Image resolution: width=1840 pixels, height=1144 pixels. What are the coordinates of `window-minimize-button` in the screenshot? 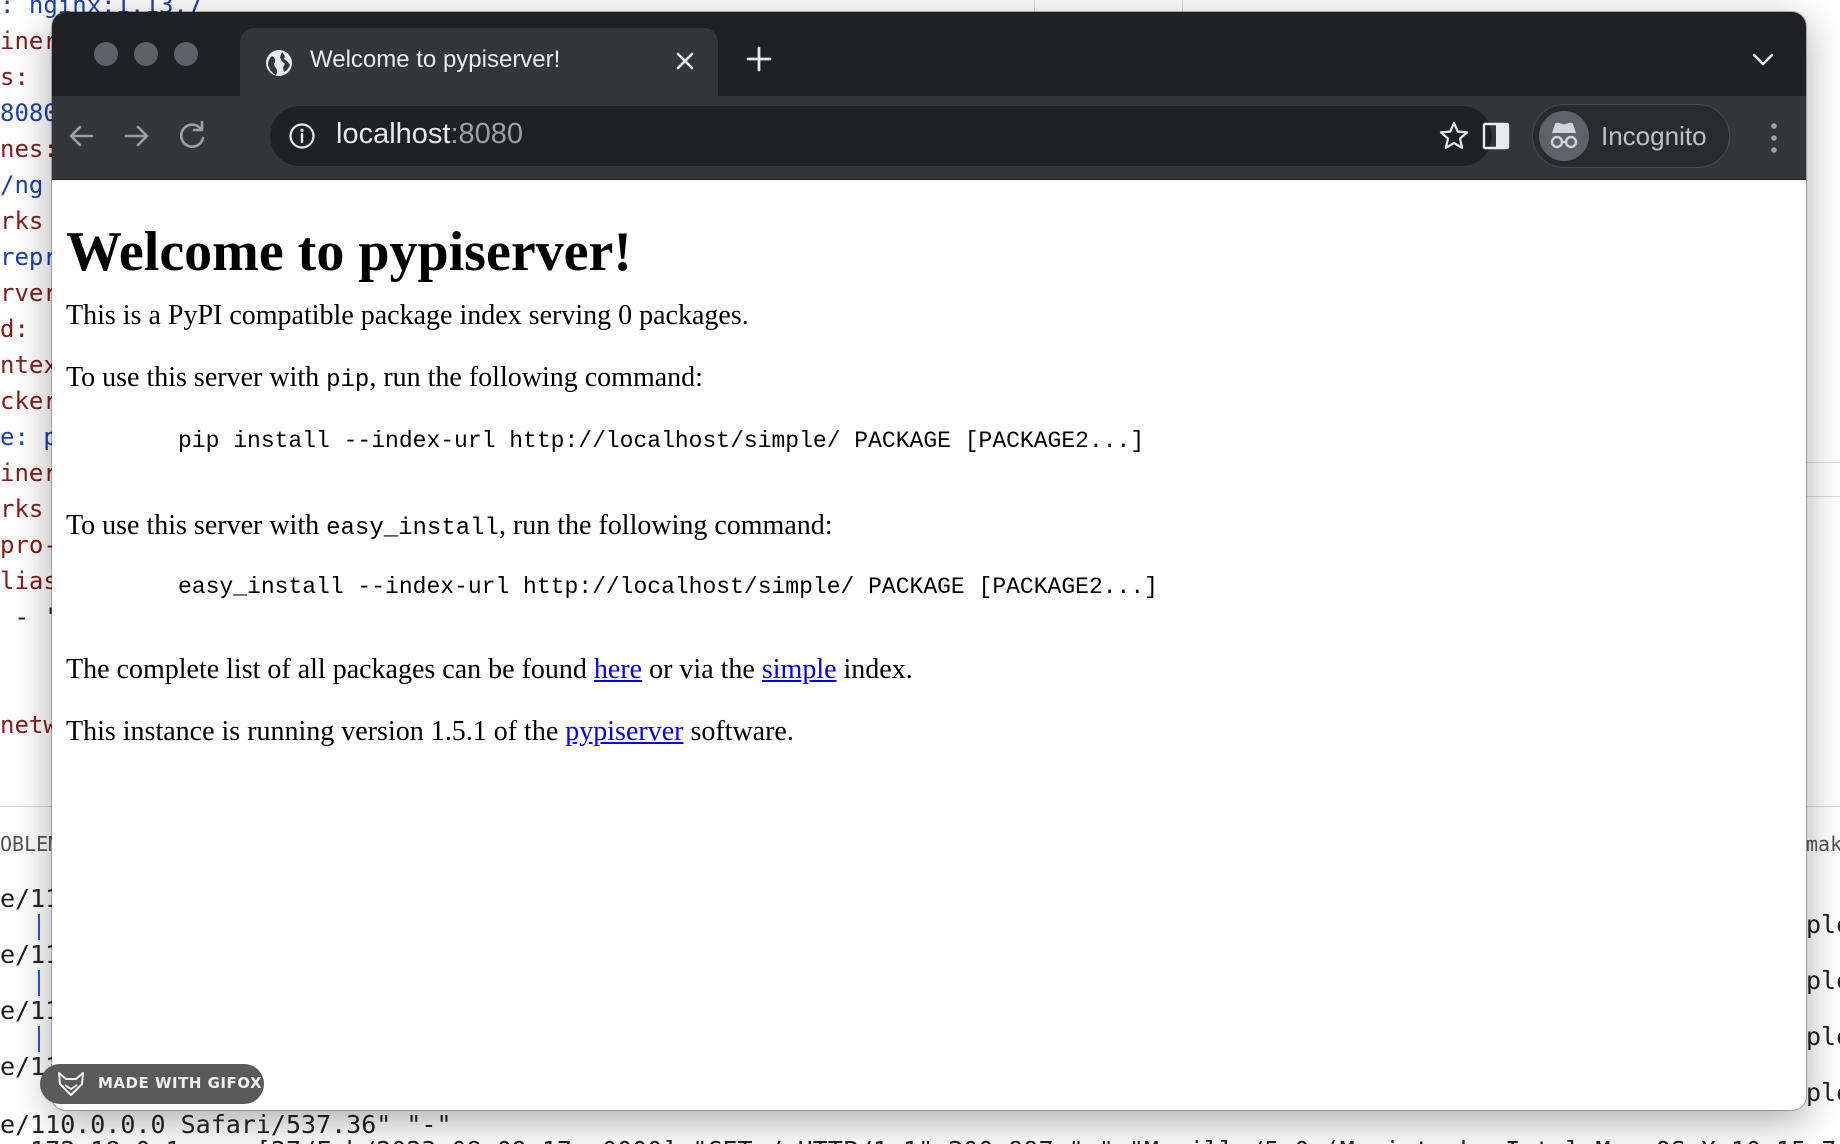 It's located at (146, 54).